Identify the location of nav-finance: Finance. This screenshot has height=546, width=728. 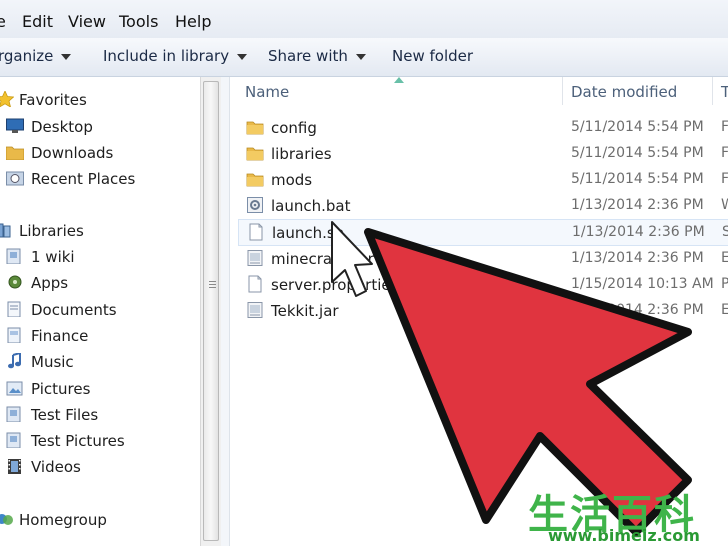
(100, 336).